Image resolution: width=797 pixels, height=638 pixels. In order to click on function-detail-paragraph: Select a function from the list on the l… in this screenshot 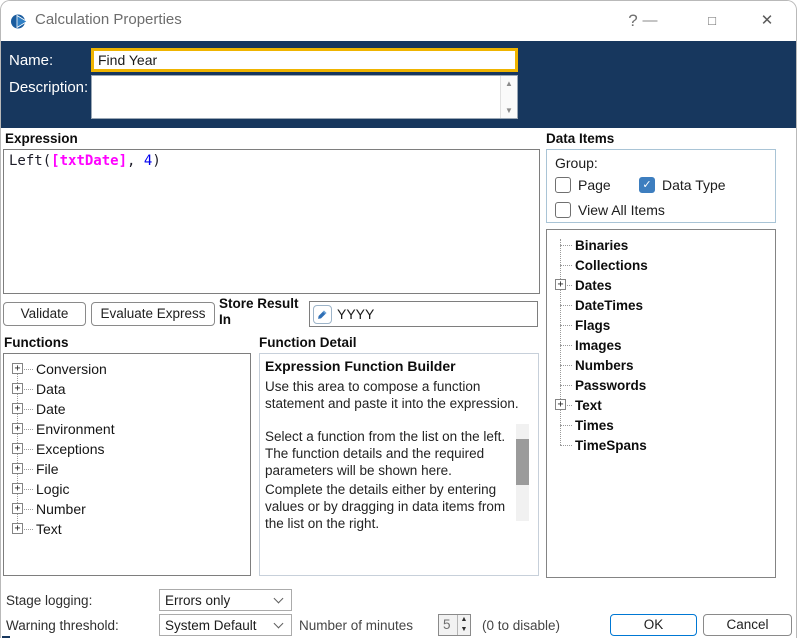, I will do `click(385, 453)`.